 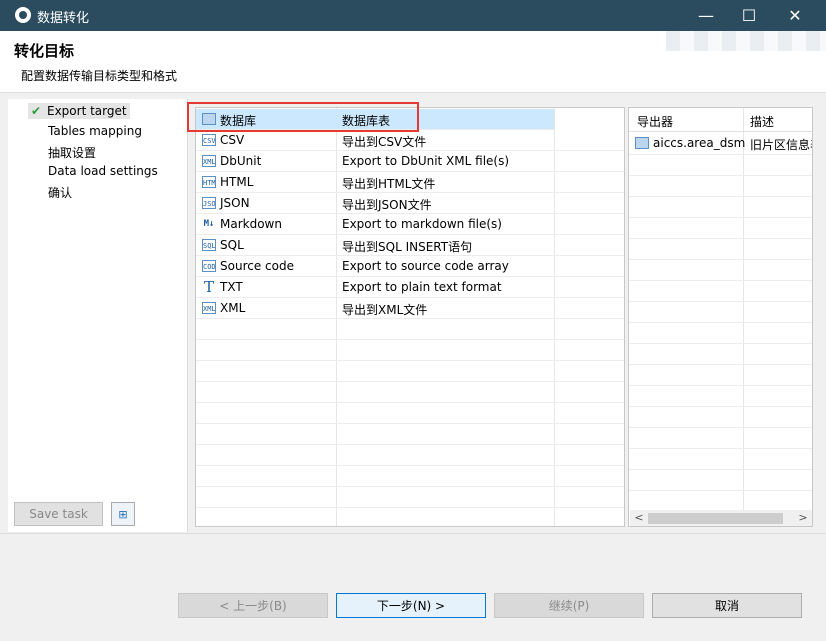 I want to click on task-config-button: ⊞, so click(x=123, y=514).